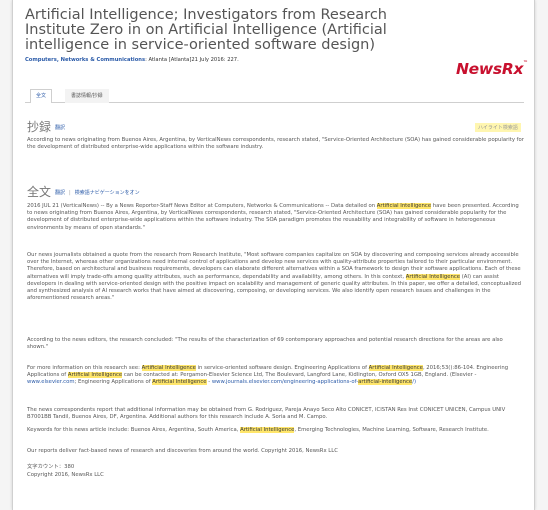 This screenshot has width=548, height=510. What do you see at coordinates (51, 382) in the screenshot?
I see `elsevier-link: www.elsevier.com` at bounding box center [51, 382].